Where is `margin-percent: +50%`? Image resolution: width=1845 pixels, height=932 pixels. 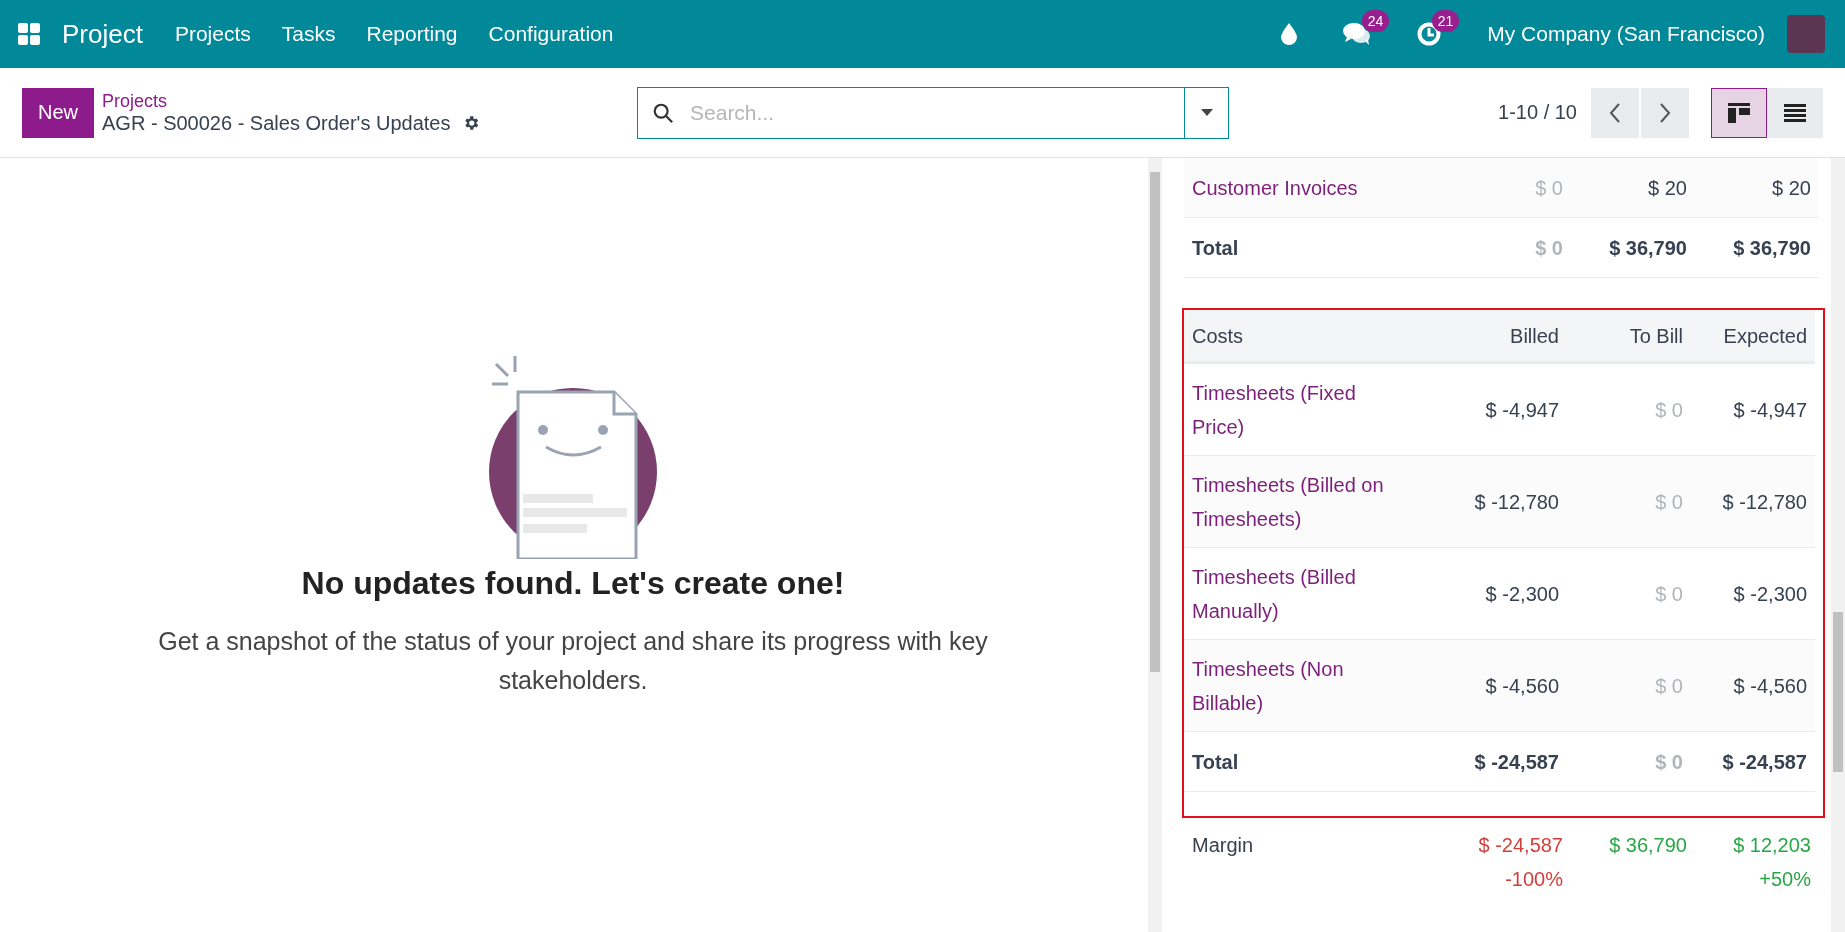
margin-percent: +50% is located at coordinates (1785, 879).